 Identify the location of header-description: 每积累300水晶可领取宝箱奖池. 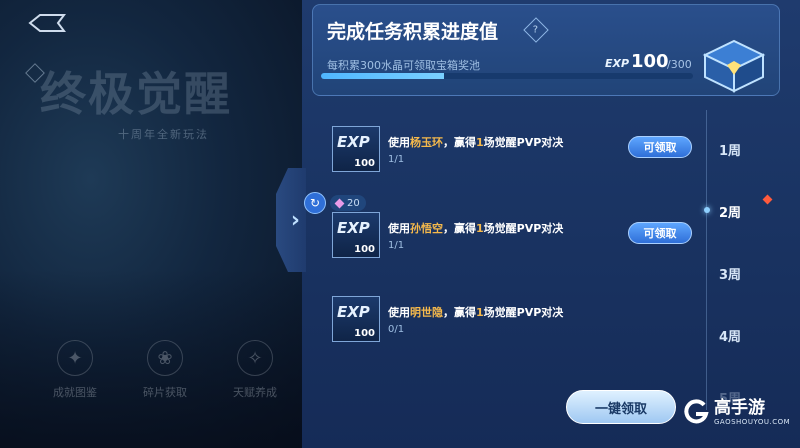
(403, 65).